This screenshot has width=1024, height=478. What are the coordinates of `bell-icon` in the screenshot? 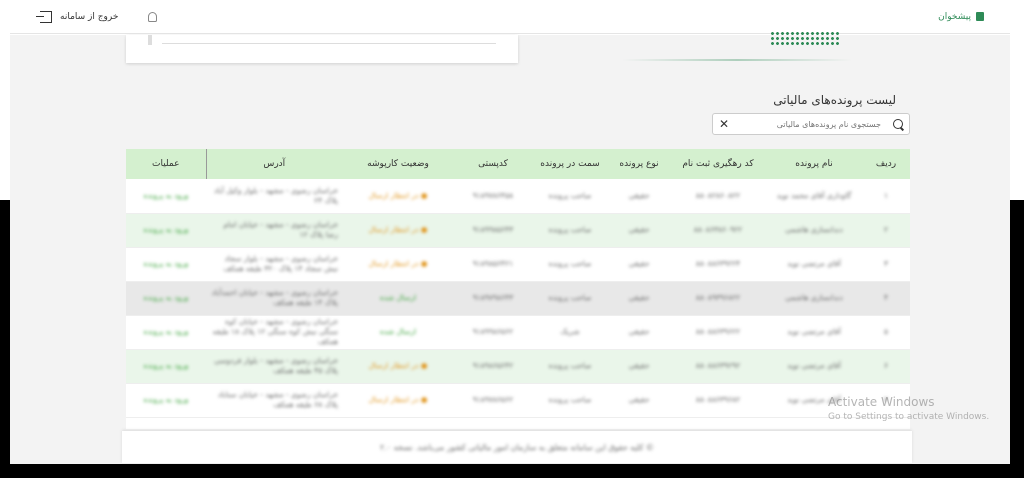 It's located at (153, 16).